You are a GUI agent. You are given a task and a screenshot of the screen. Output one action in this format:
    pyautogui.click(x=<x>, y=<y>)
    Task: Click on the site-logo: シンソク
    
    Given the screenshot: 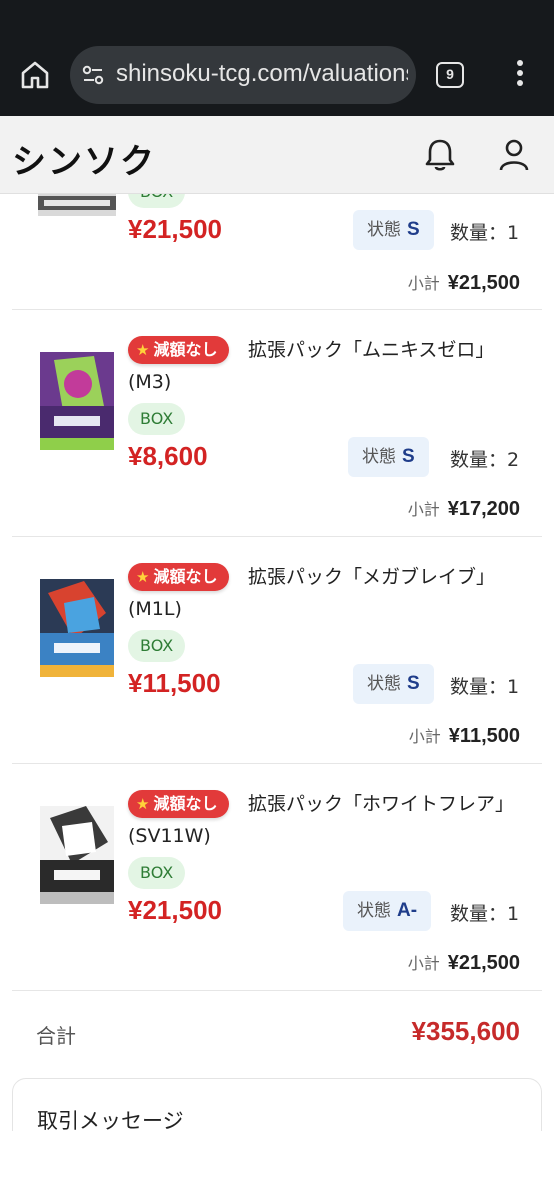 What is the action you would take?
    pyautogui.click(x=84, y=158)
    